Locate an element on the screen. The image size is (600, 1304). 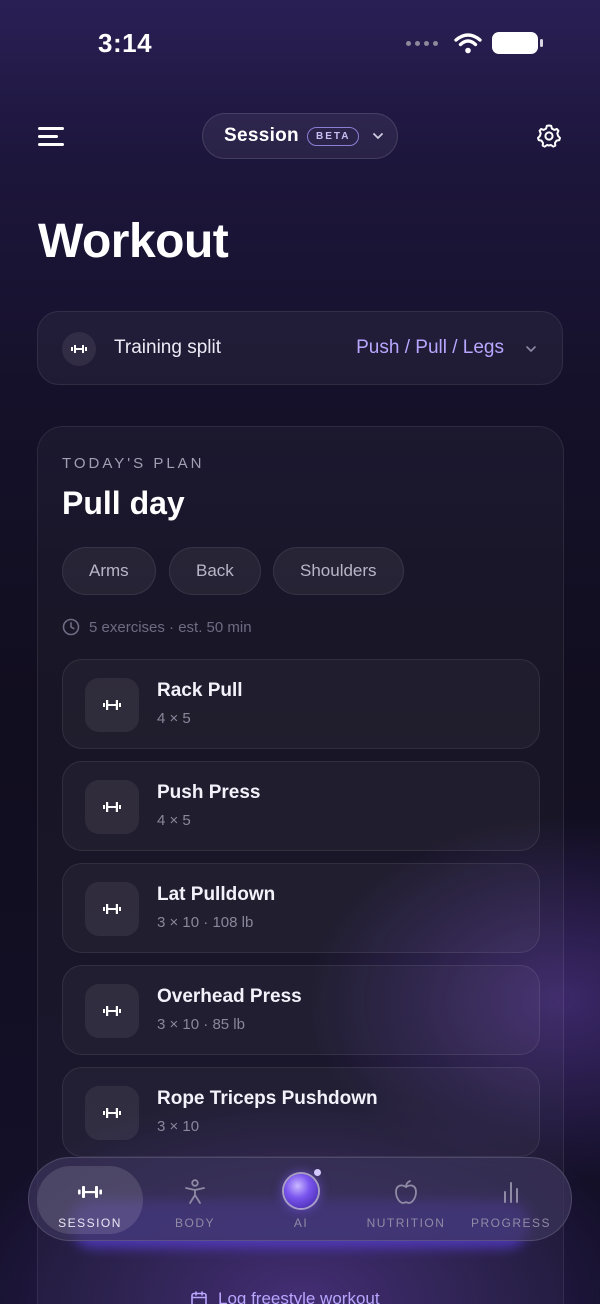
training-split-selector: Training split Push / Pull / Legs is located at coordinates (300, 348).